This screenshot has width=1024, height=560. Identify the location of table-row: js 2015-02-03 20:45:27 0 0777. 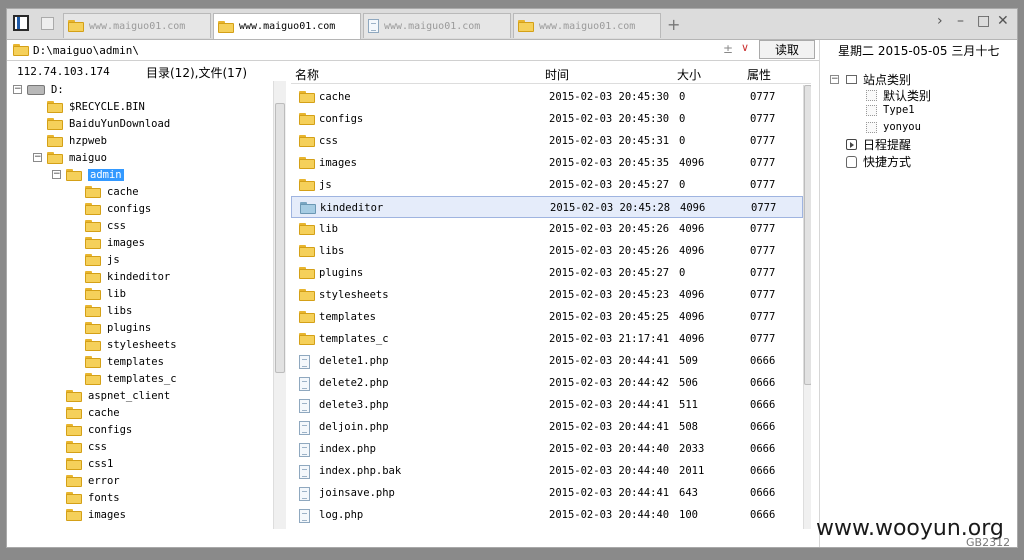
(547, 185).